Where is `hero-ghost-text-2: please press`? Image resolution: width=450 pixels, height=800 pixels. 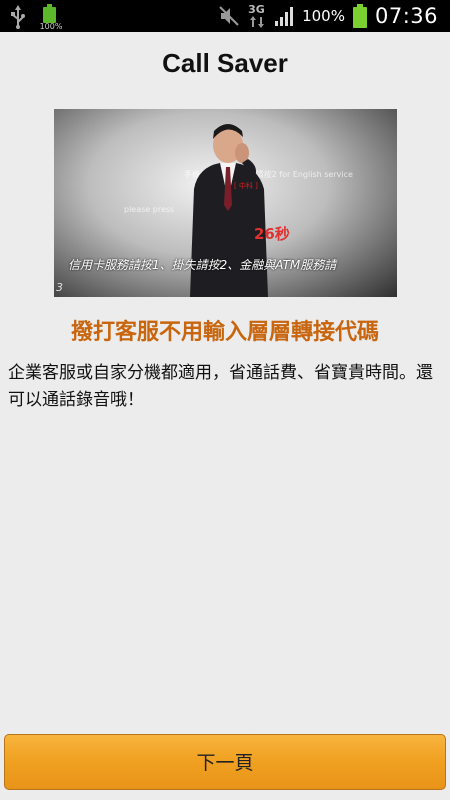 hero-ghost-text-2: please press is located at coordinates (149, 209).